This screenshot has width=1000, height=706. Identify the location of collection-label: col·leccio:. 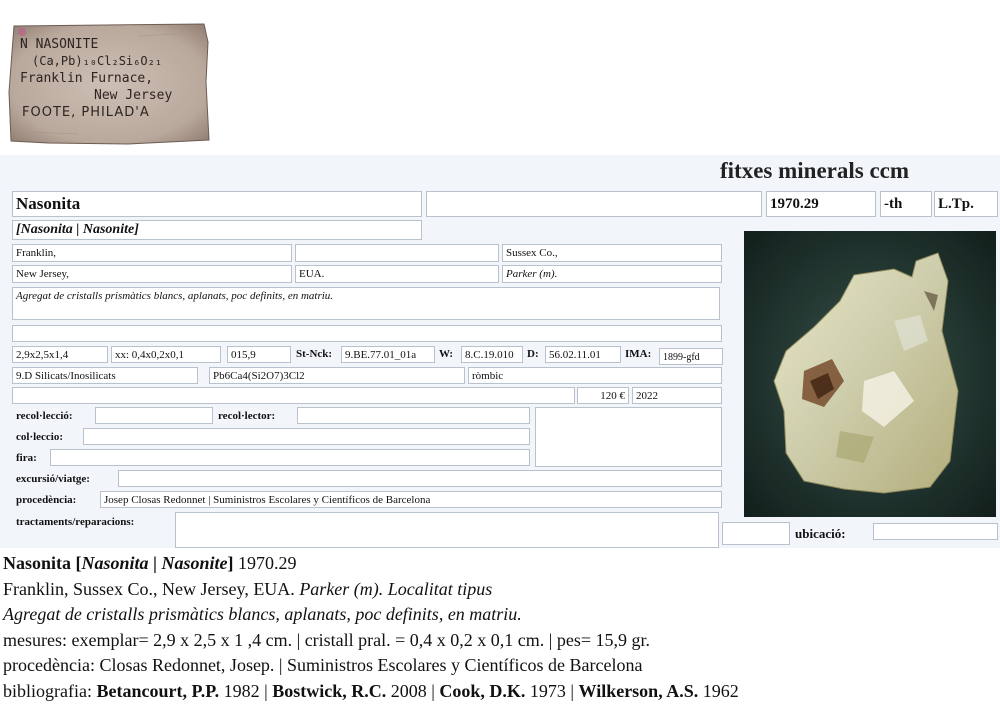
(40, 437).